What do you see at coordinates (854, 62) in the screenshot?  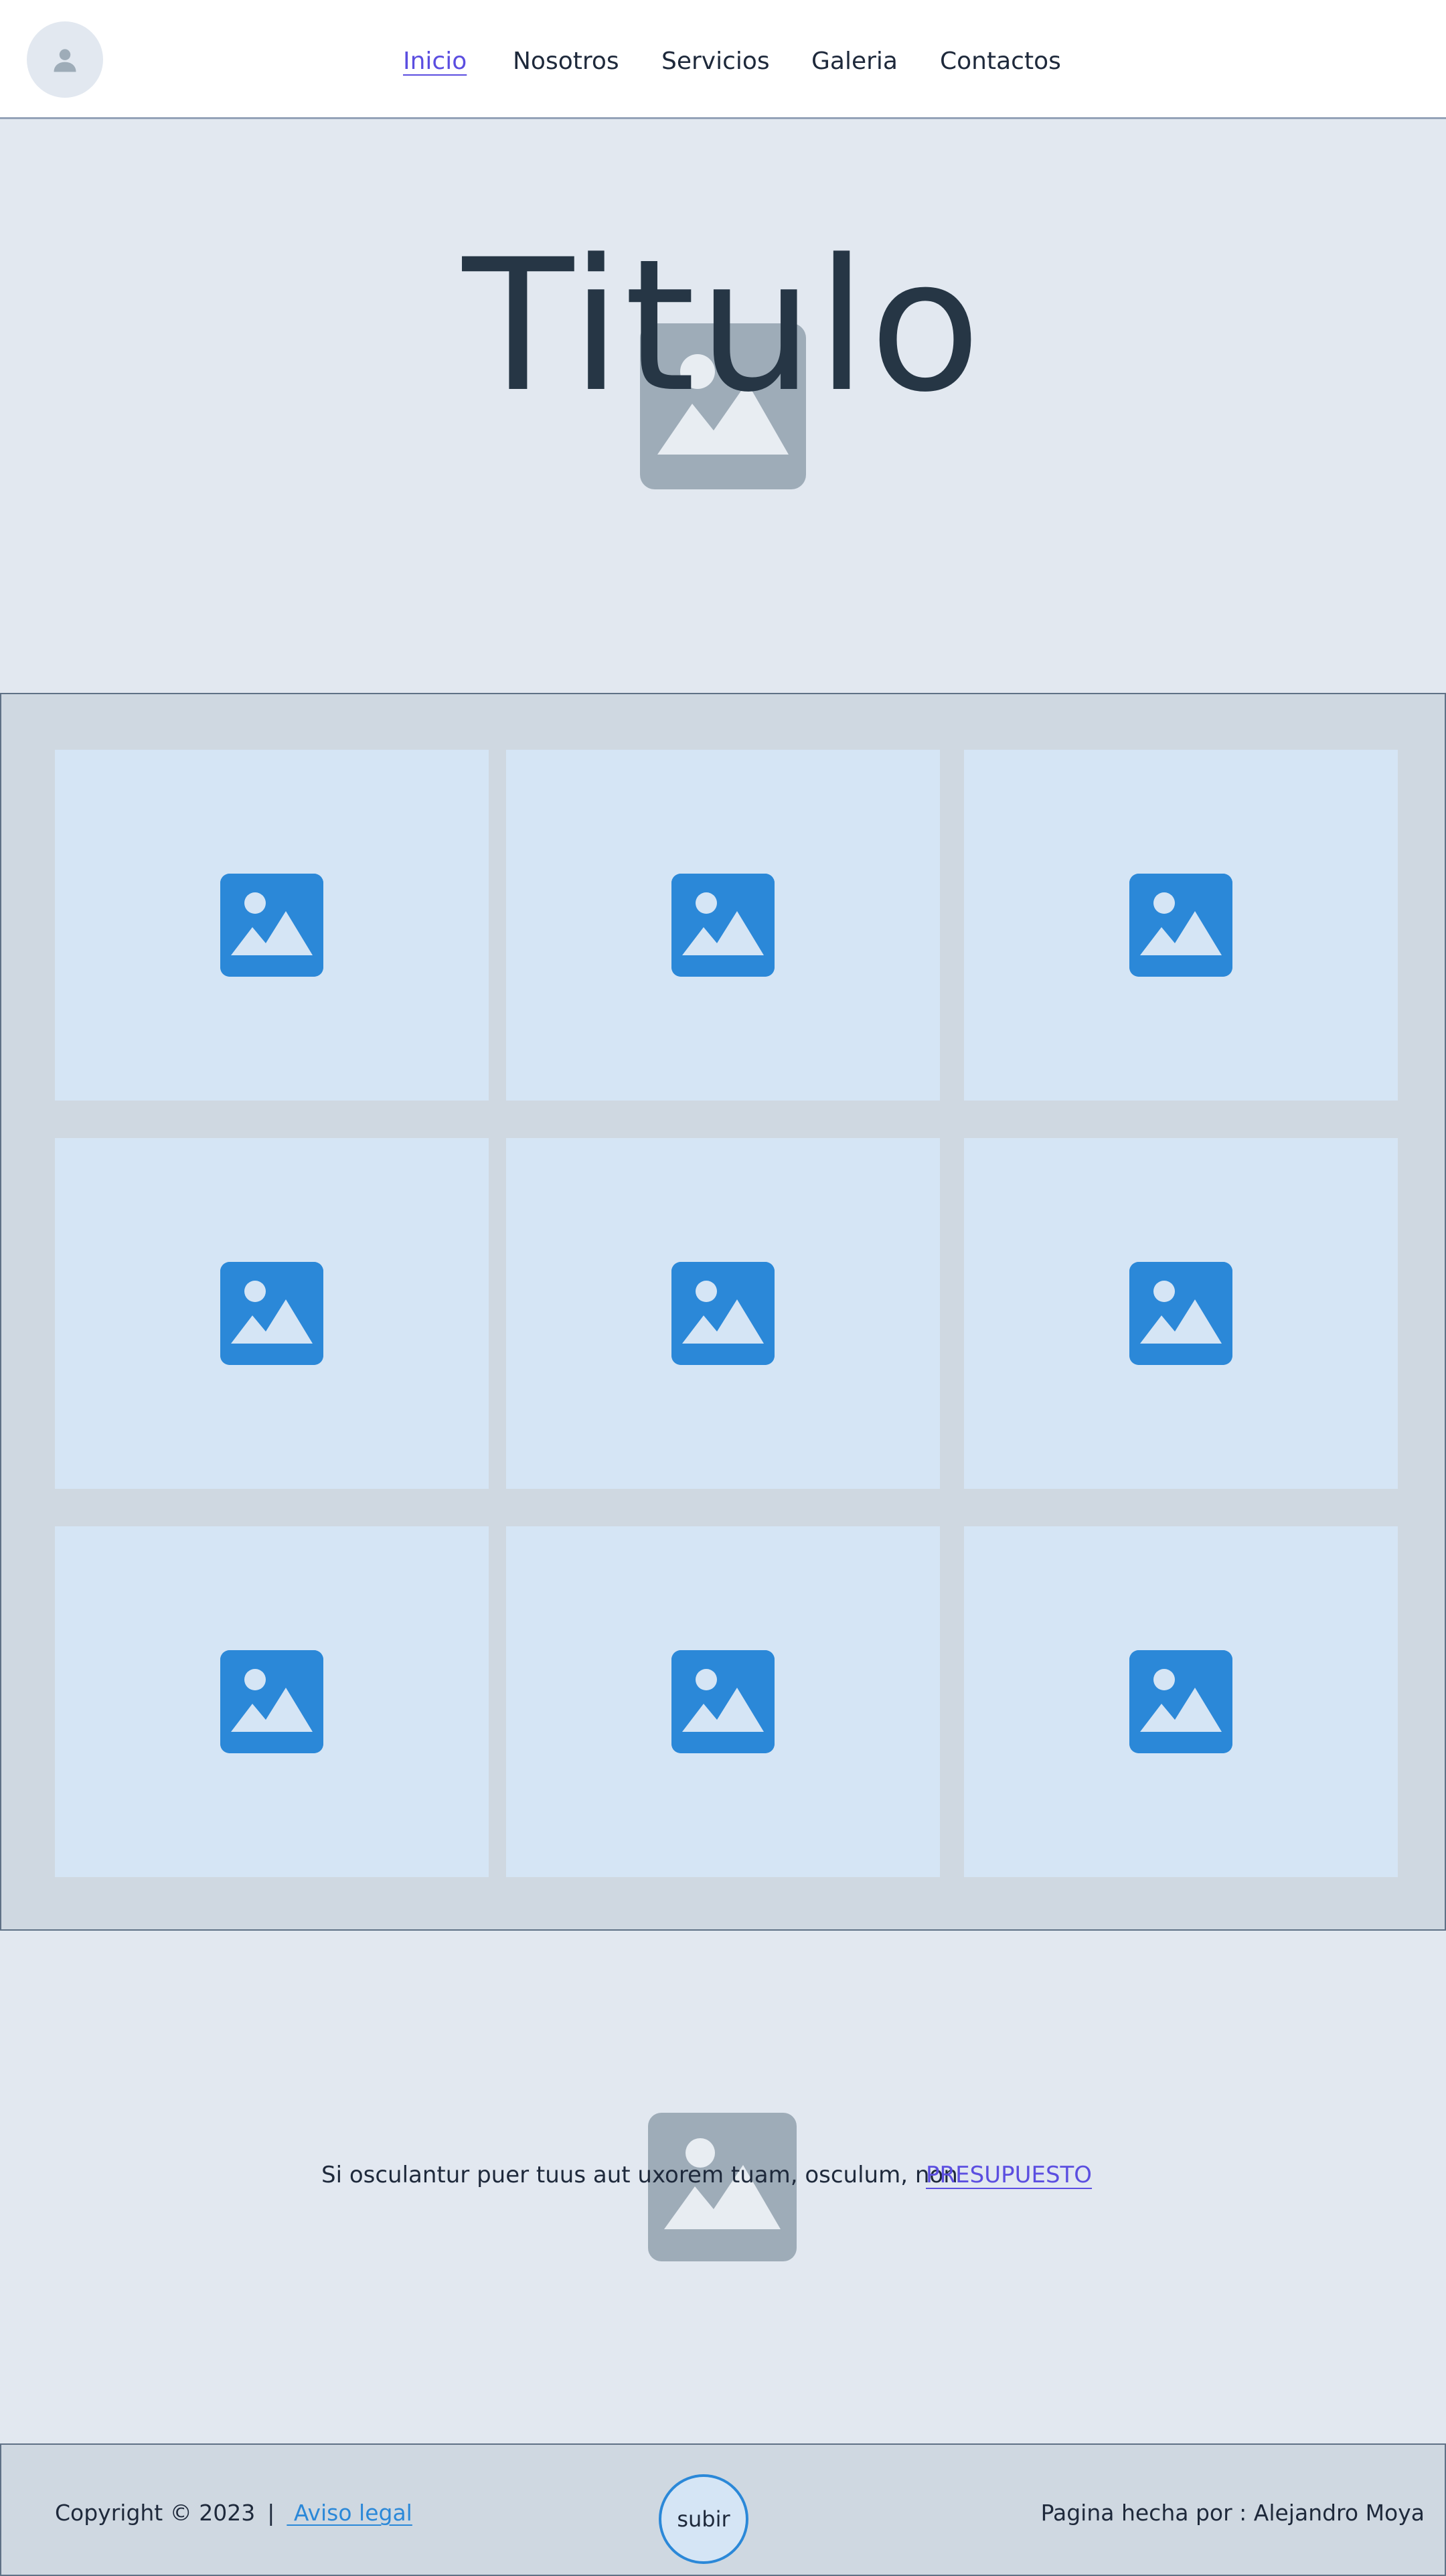 I see `nav-item-galeria: Galeria` at bounding box center [854, 62].